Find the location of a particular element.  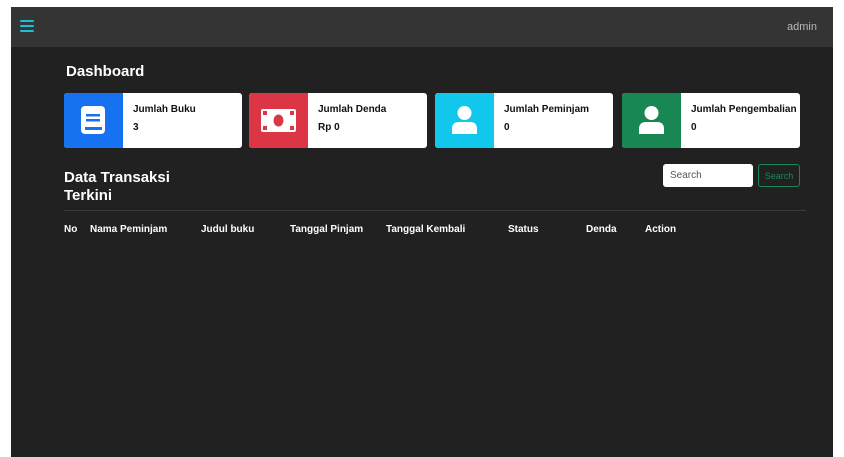

stat-label: Jumlah Peminjam is located at coordinates (547, 109).